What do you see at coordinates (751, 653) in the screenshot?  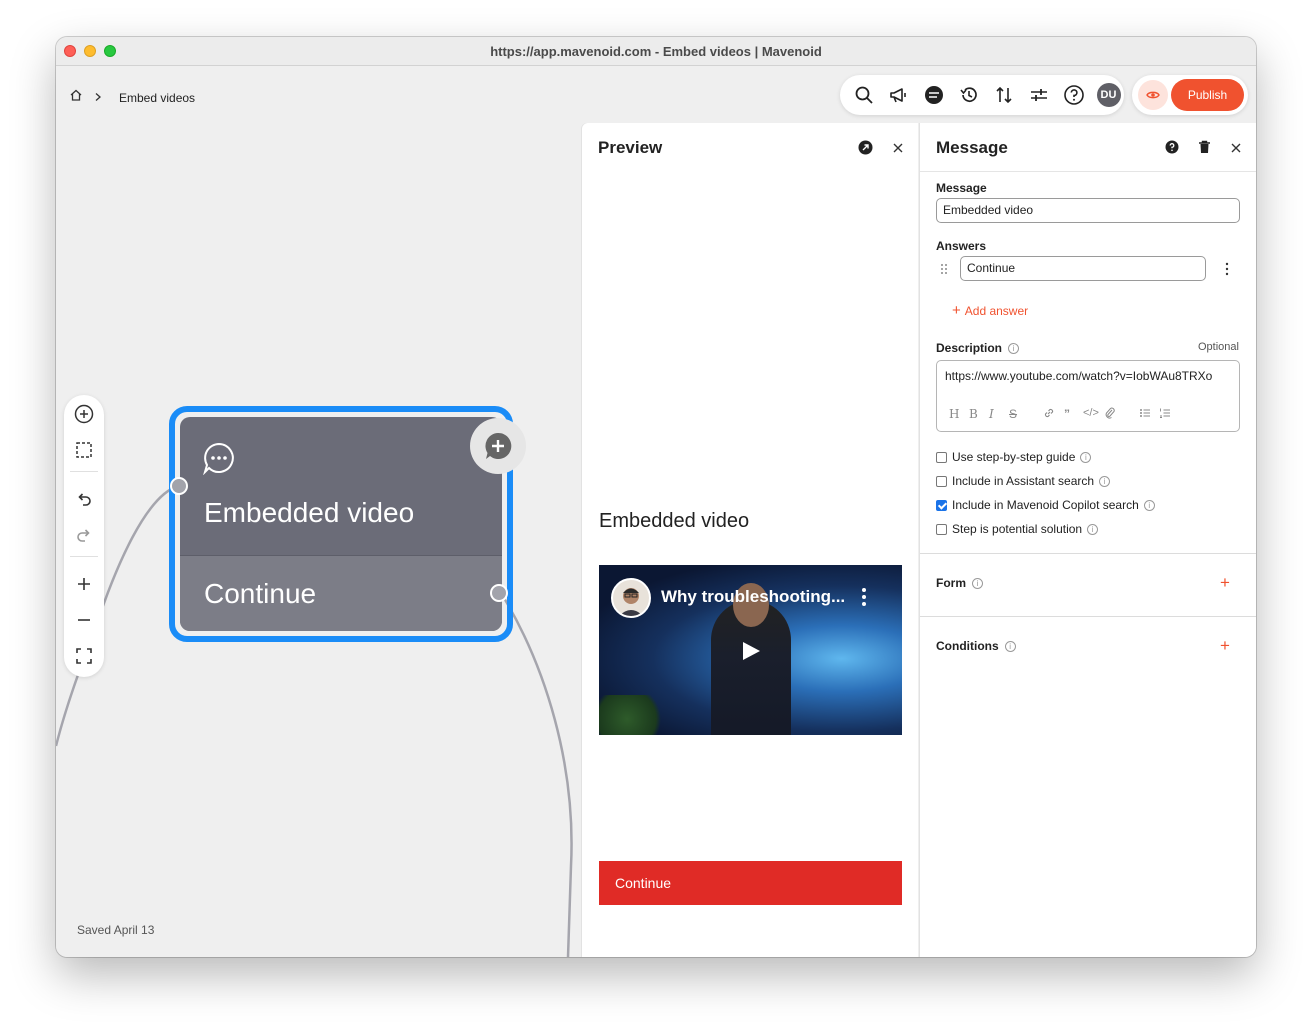 I see `play-icon` at bounding box center [751, 653].